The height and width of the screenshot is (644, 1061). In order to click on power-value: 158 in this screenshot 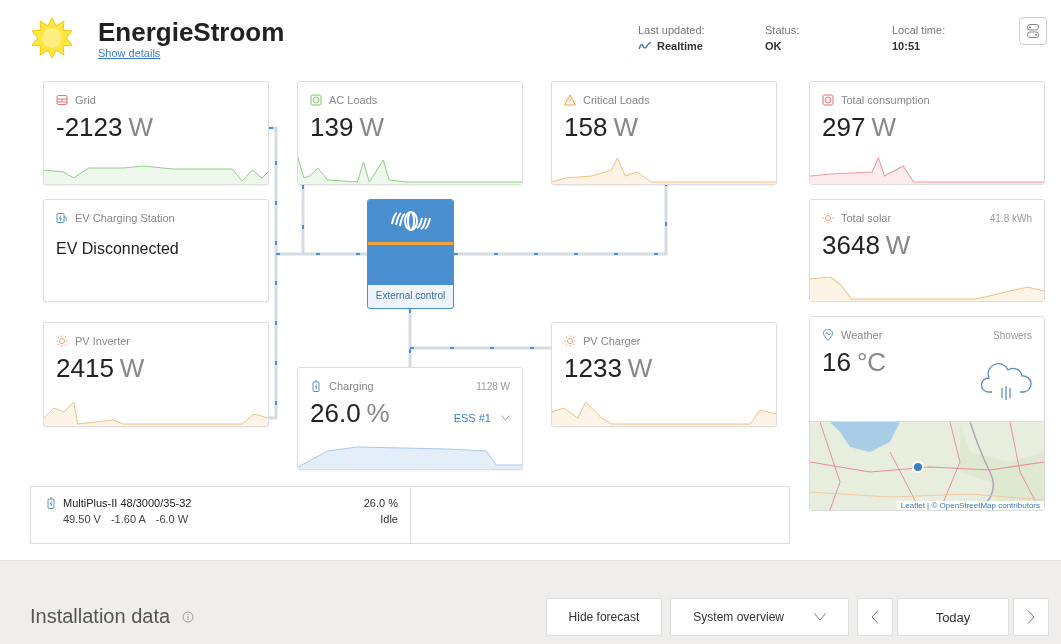, I will do `click(586, 127)`.